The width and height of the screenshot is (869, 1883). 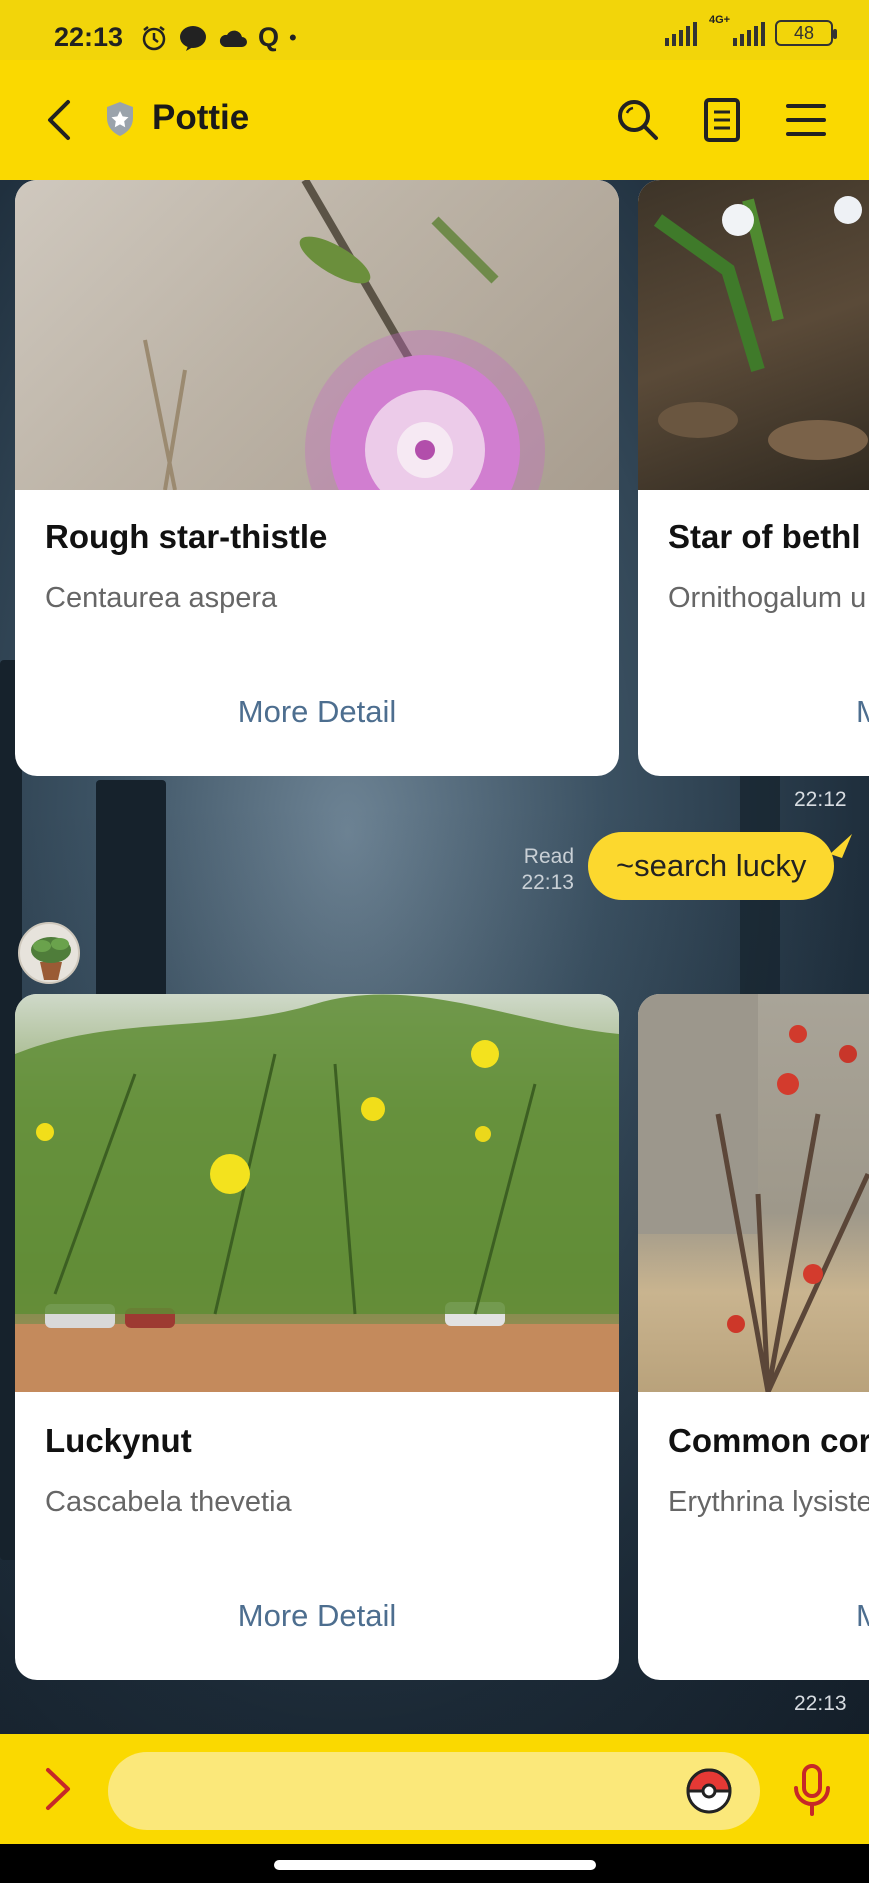 What do you see at coordinates (193, 38) in the screenshot?
I see `line-app-icon` at bounding box center [193, 38].